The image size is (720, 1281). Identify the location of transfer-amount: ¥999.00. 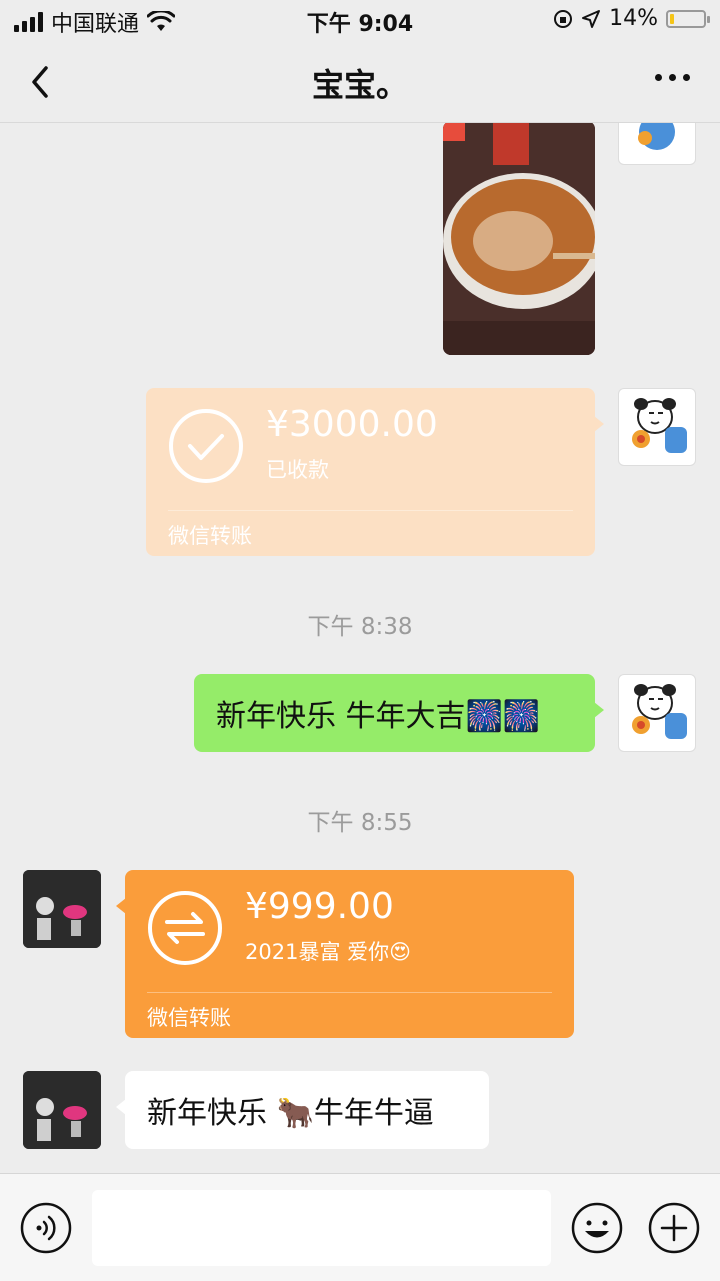
(319, 906).